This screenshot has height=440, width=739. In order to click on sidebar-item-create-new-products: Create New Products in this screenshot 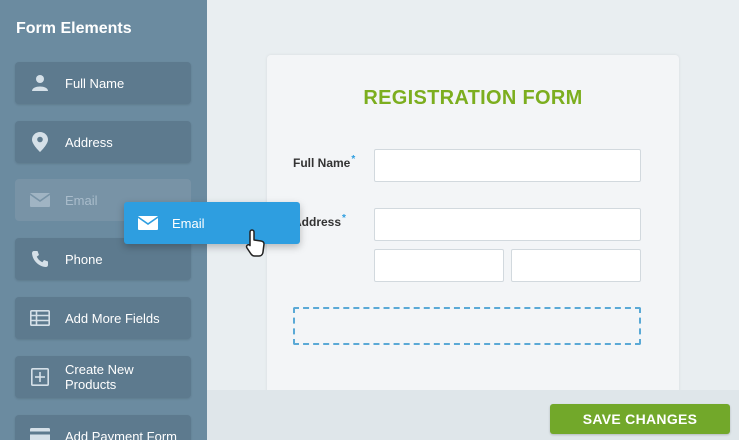, I will do `click(103, 377)`.